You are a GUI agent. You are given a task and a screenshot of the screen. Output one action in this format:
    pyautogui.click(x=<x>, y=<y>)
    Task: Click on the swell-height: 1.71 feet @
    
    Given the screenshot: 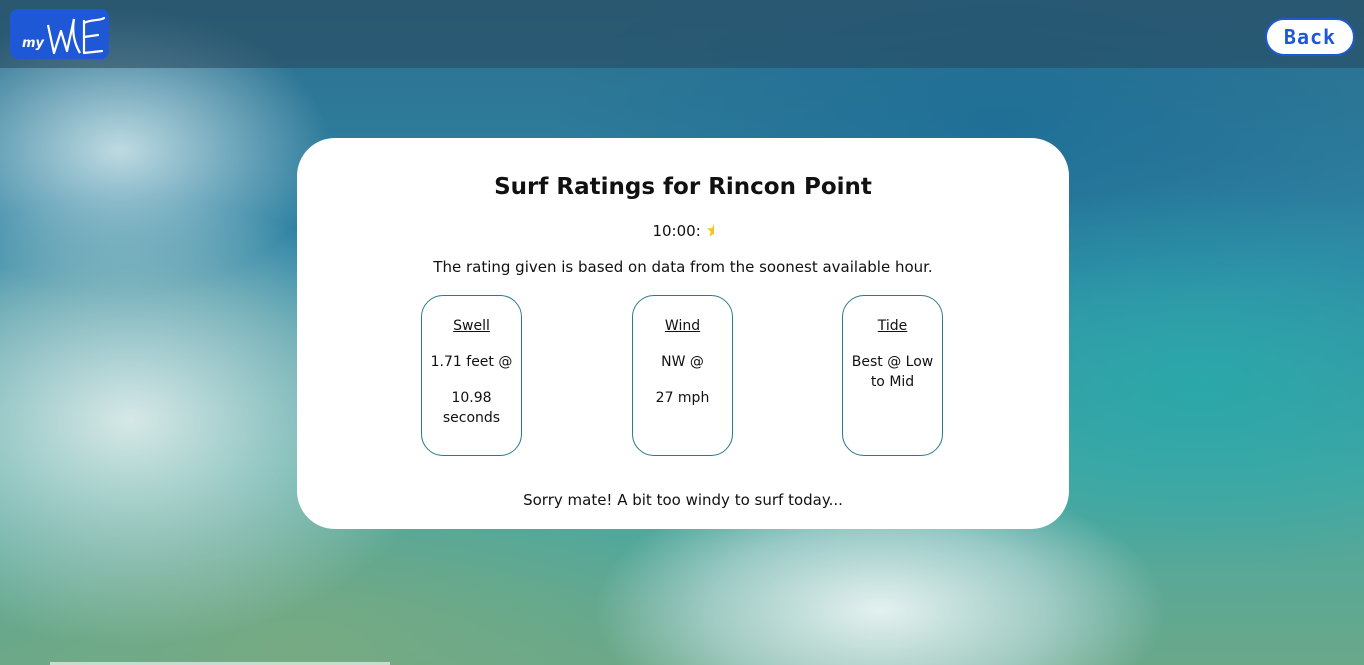 What is the action you would take?
    pyautogui.click(x=471, y=362)
    